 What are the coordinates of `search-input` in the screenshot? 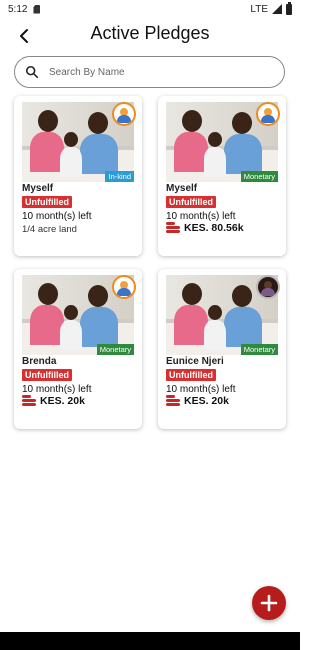 It's located at (149, 72).